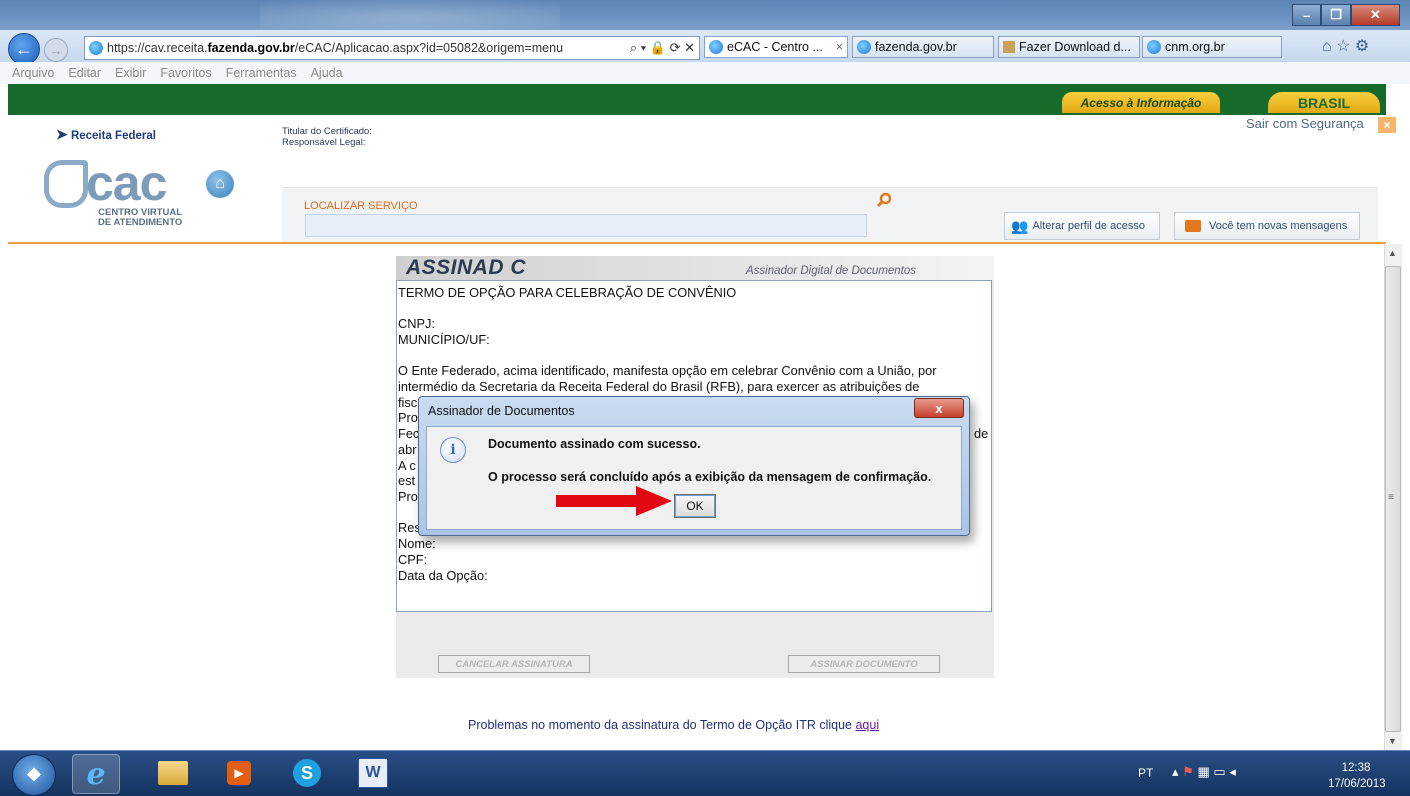 This screenshot has height=796, width=1410. I want to click on receita-federal-label: Receita Federal, so click(113, 136).